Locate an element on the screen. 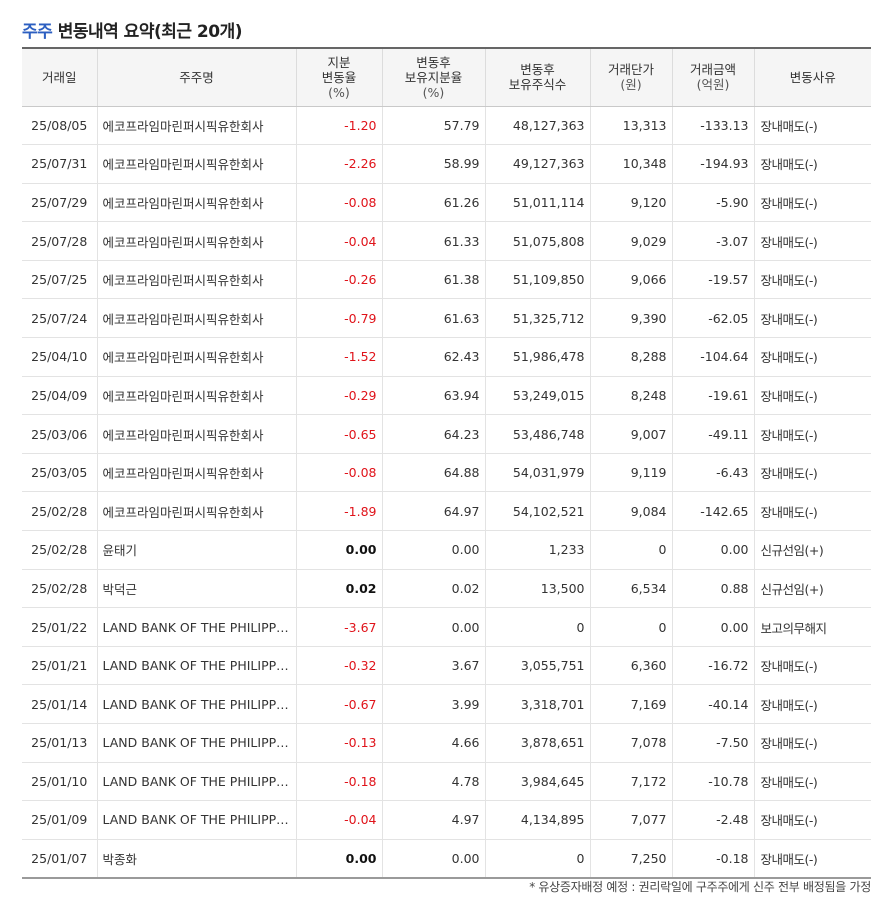 Image resolution: width=888 pixels, height=905 pixels. cell-shares: 53,249,015 is located at coordinates (537, 396).